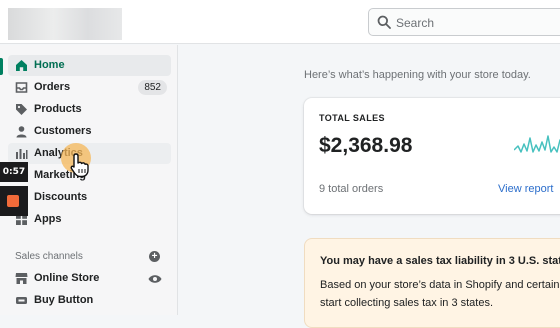 This screenshot has width=560, height=328. Describe the element at coordinates (152, 87) in the screenshot. I see `orders-count-badge: 852` at that location.